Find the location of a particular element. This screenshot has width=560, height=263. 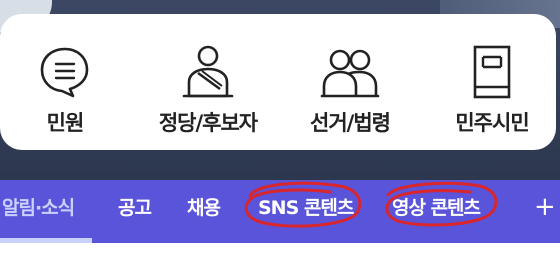

quick-menu-label: 민원 is located at coordinates (65, 123).